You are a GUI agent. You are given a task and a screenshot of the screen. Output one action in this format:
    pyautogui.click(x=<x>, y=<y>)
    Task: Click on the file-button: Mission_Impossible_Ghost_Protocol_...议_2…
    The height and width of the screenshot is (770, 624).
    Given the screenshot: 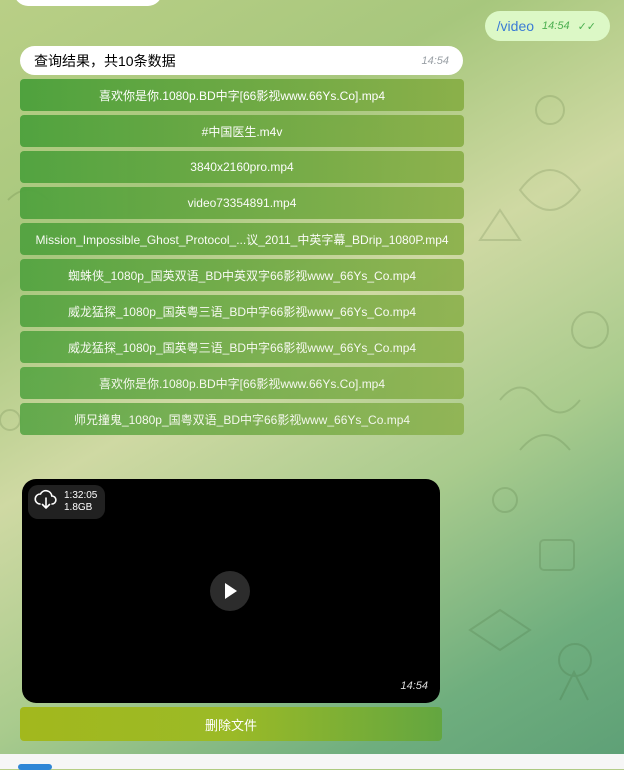 What is the action you would take?
    pyautogui.click(x=242, y=239)
    